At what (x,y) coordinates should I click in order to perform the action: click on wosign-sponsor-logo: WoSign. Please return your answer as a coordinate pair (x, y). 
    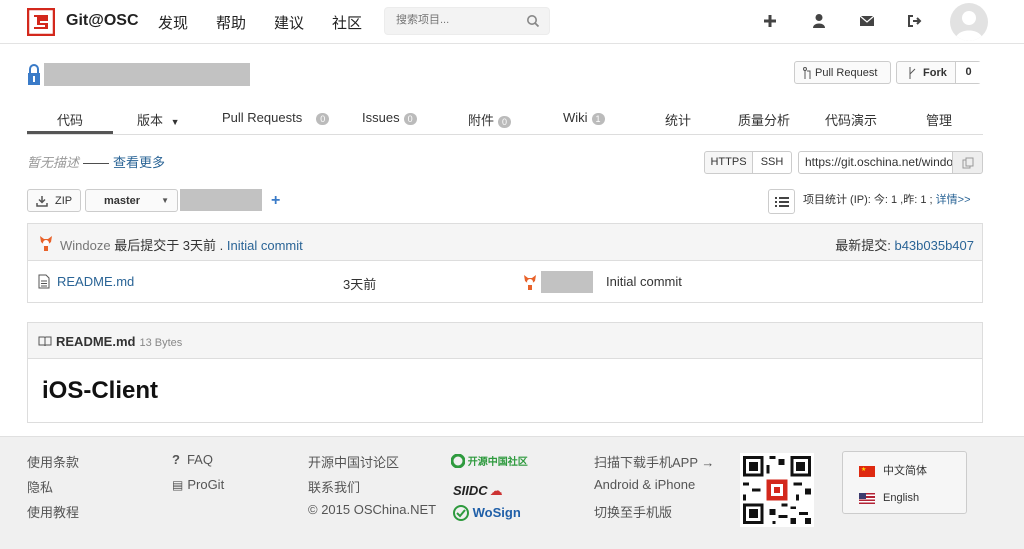
    Looking at the image, I should click on (487, 512).